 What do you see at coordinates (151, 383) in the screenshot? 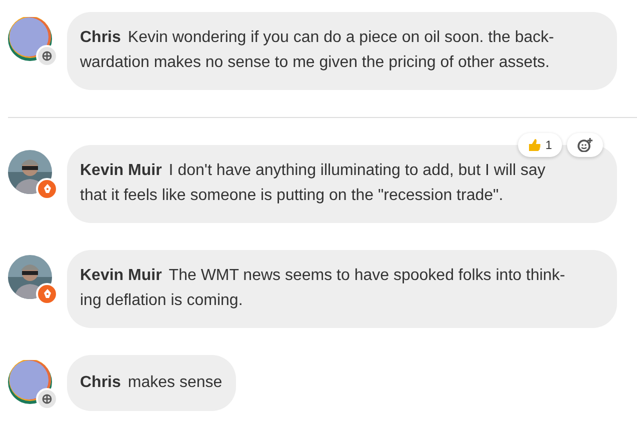
I see `message-text: Chris makes sense` at bounding box center [151, 383].